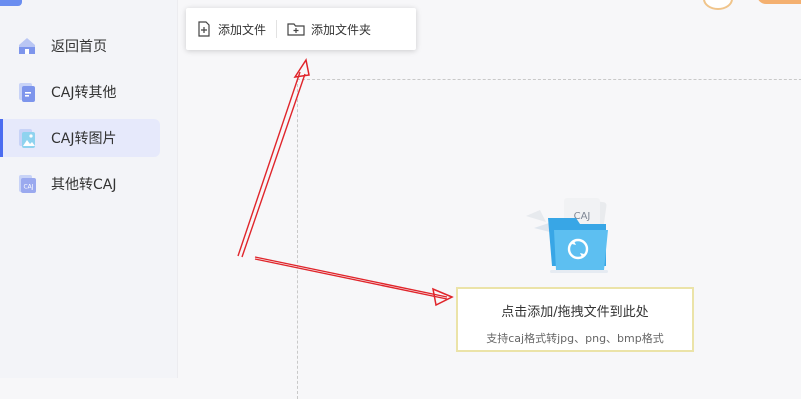  What do you see at coordinates (576, 233) in the screenshot?
I see `folder-upload-illustration: CAJ` at bounding box center [576, 233].